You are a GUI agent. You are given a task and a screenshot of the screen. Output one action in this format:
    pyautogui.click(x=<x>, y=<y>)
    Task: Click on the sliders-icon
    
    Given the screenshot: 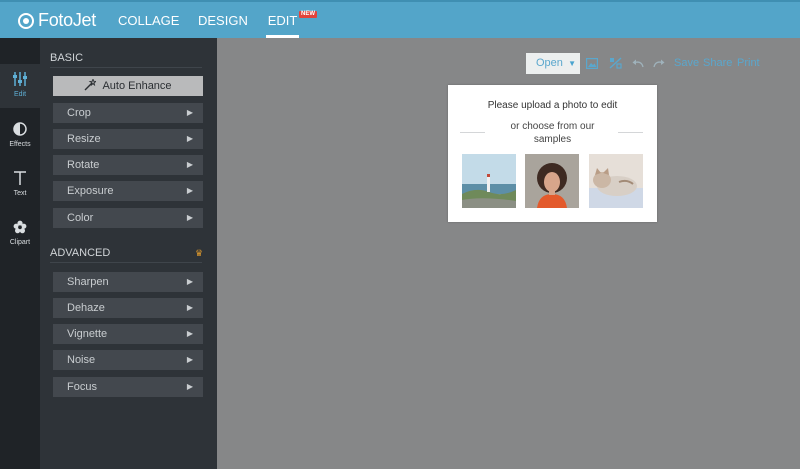 What is the action you would take?
    pyautogui.click(x=20, y=79)
    